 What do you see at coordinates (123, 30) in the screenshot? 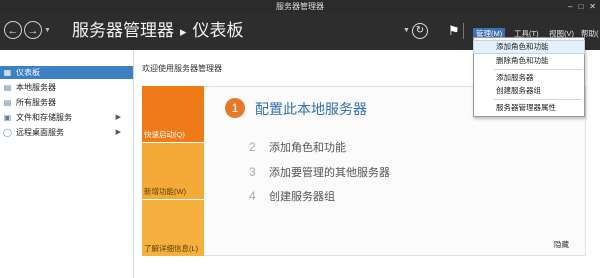
I see `breadcrumb-root: 服务器管理器` at bounding box center [123, 30].